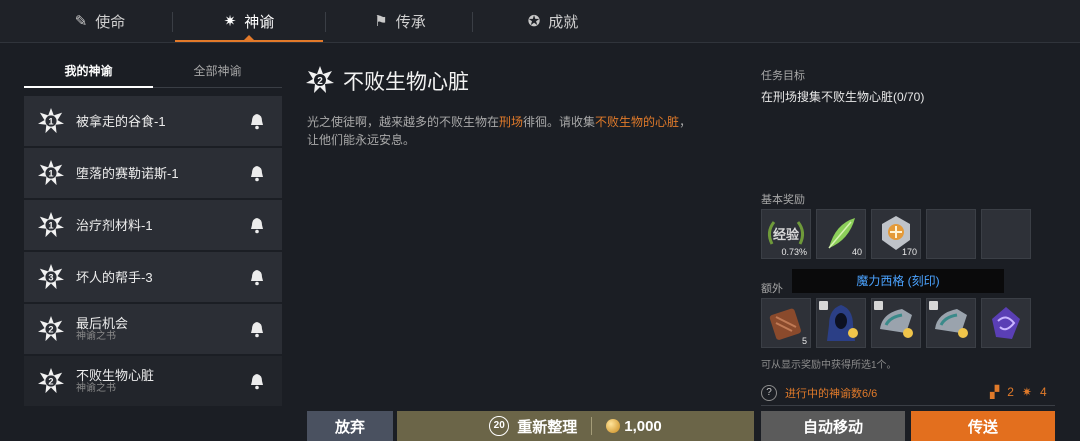 The image size is (1080, 441). What do you see at coordinates (534, 21) in the screenshot?
I see `medal-icon: ✪` at bounding box center [534, 21].